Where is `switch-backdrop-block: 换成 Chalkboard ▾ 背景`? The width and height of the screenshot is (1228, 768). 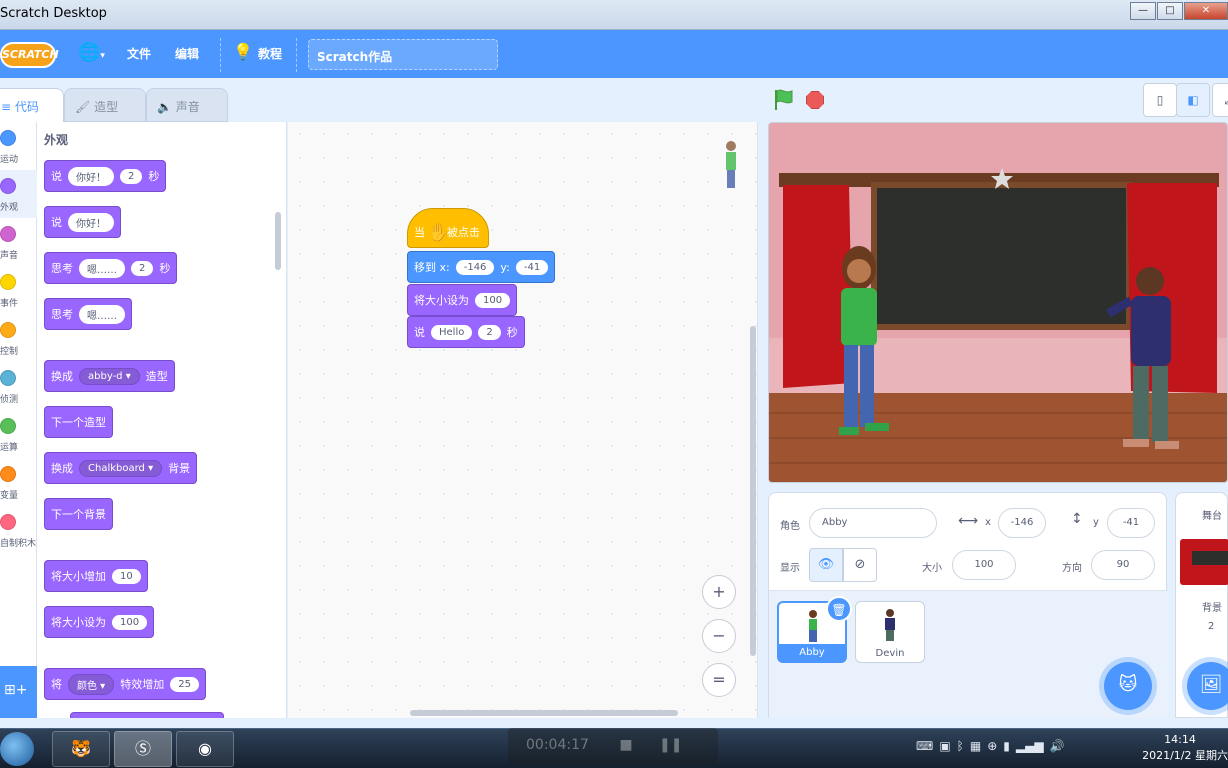 switch-backdrop-block: 换成 Chalkboard ▾ 背景 is located at coordinates (121, 468).